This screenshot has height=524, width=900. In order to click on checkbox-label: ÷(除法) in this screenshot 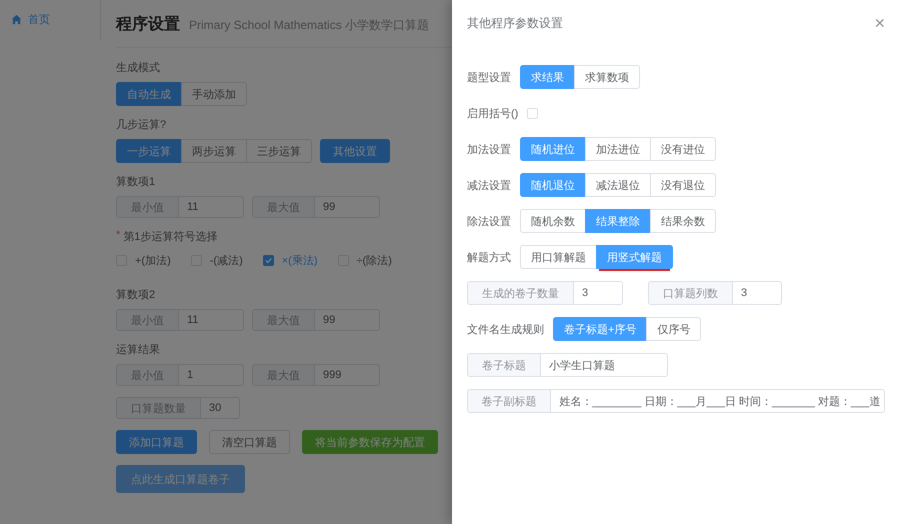, I will do `click(374, 261)`.